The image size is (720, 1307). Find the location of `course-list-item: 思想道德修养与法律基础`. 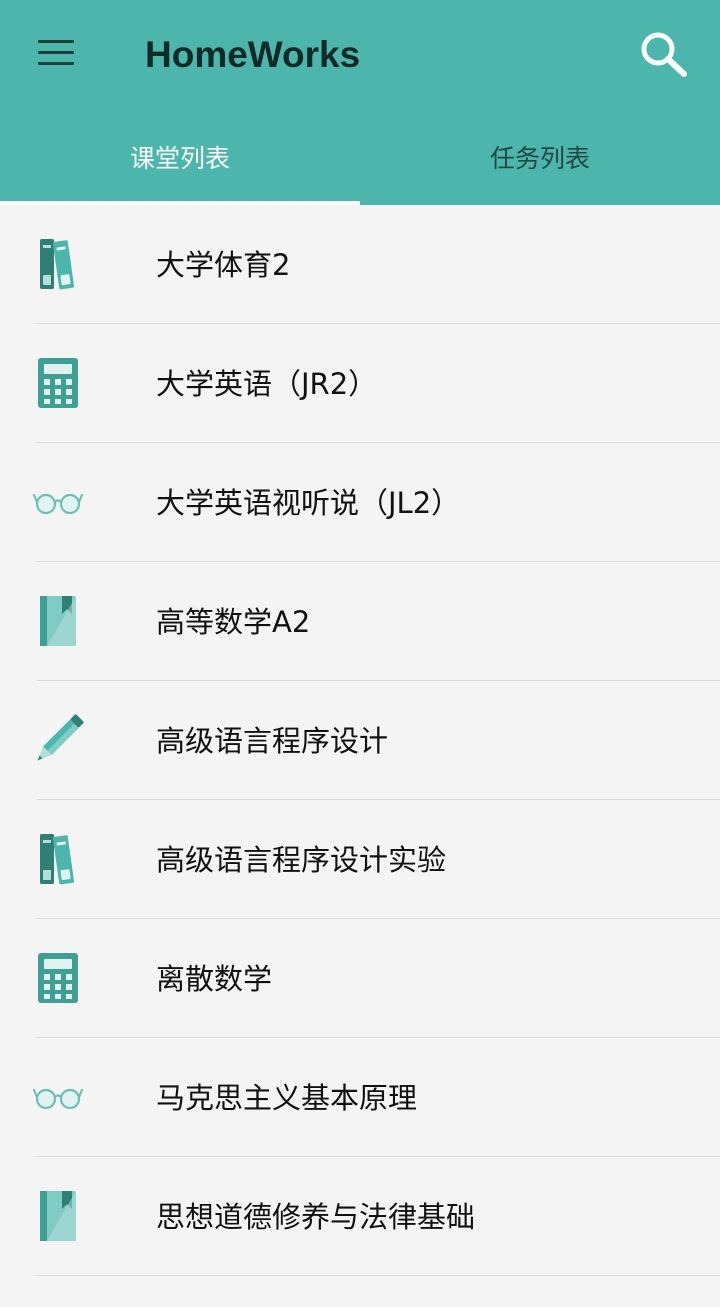

course-list-item: 思想道德修养与法律基础 is located at coordinates (360, 1216).